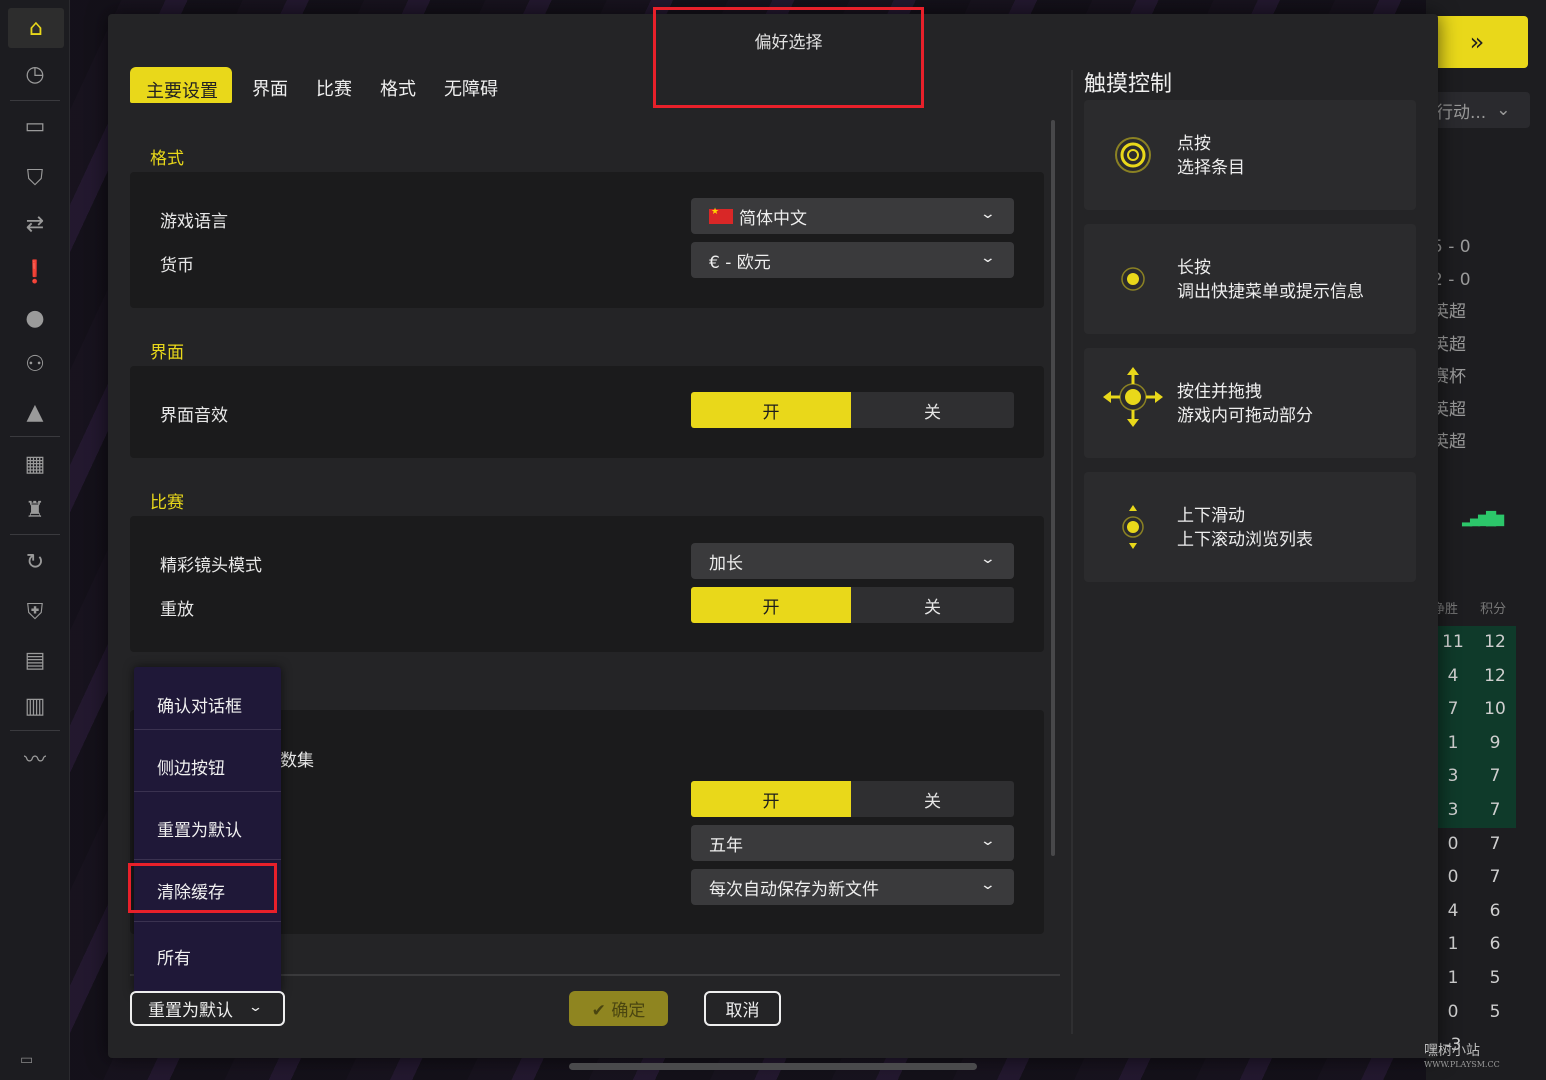  What do you see at coordinates (852, 216) in the screenshot?
I see `language-dropdown: 简体中文 ⌄` at bounding box center [852, 216].